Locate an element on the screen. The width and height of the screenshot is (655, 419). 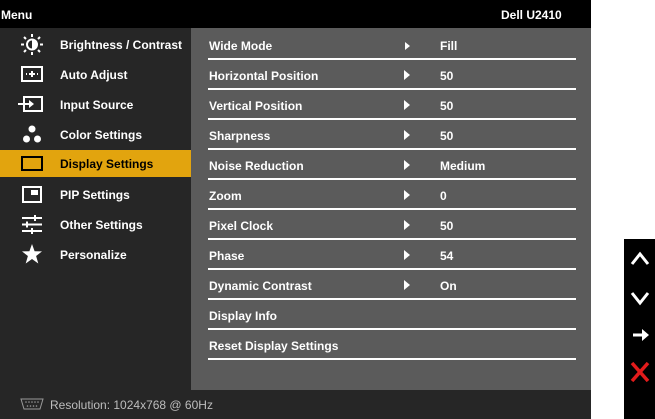
brightness-icon is located at coordinates (32, 44).